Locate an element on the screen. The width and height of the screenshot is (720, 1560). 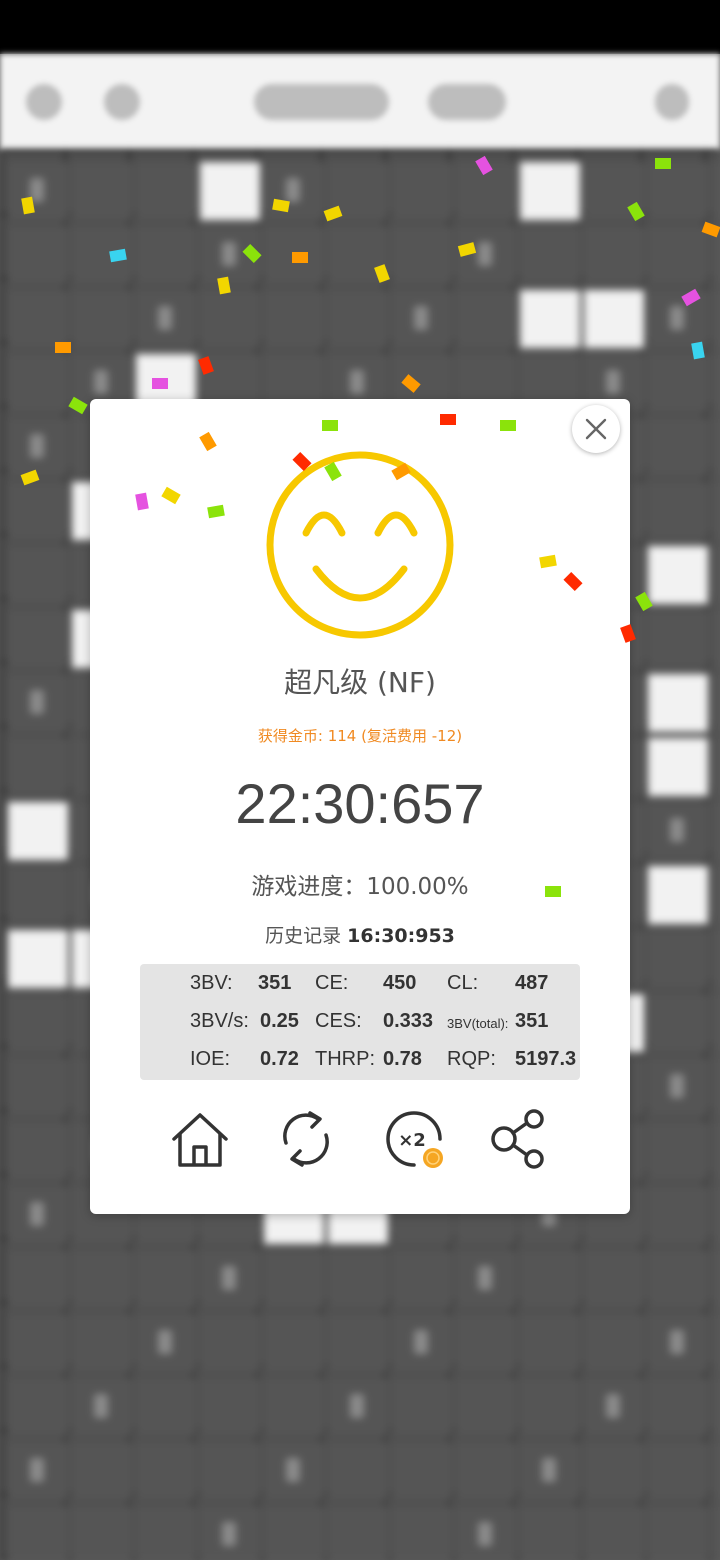
home-button is located at coordinates (200, 1139).